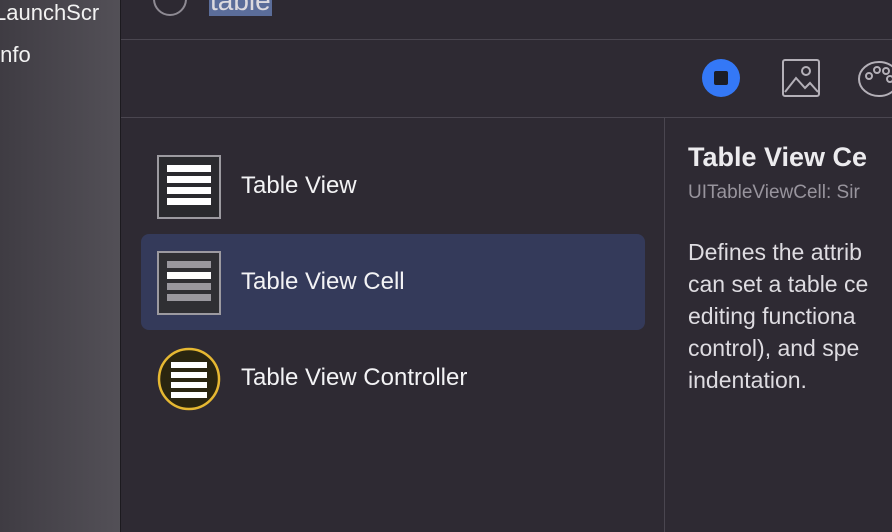  I want to click on list-item-table-view-controller: Table View Controller, so click(393, 378).